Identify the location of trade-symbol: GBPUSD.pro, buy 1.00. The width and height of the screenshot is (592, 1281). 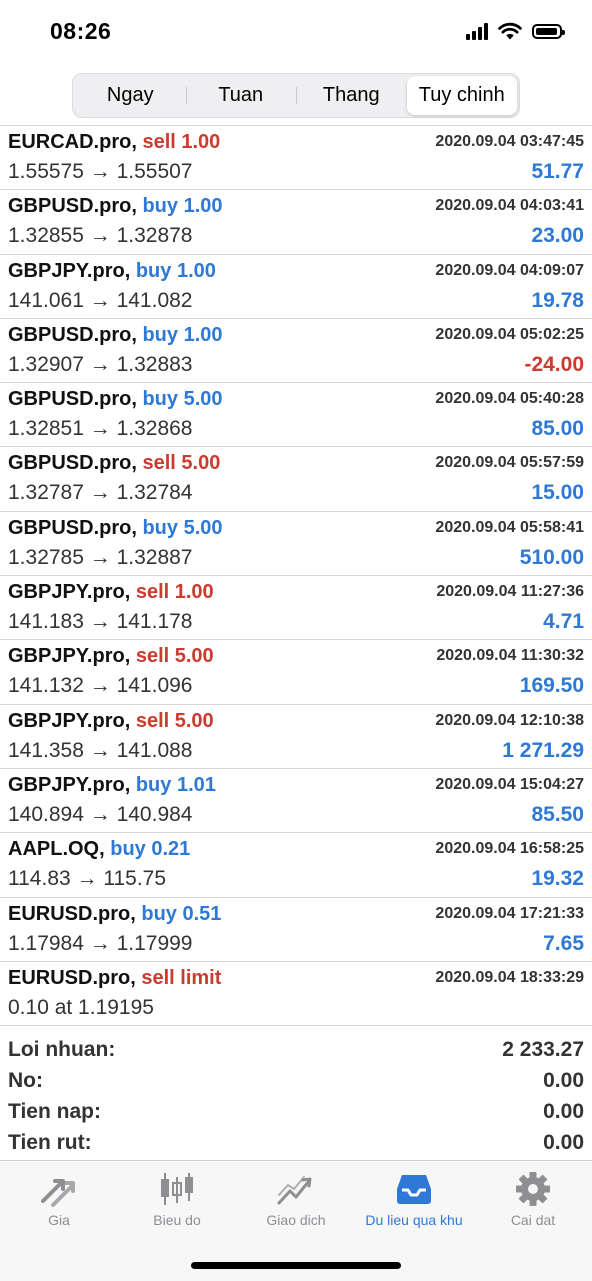
(115, 206).